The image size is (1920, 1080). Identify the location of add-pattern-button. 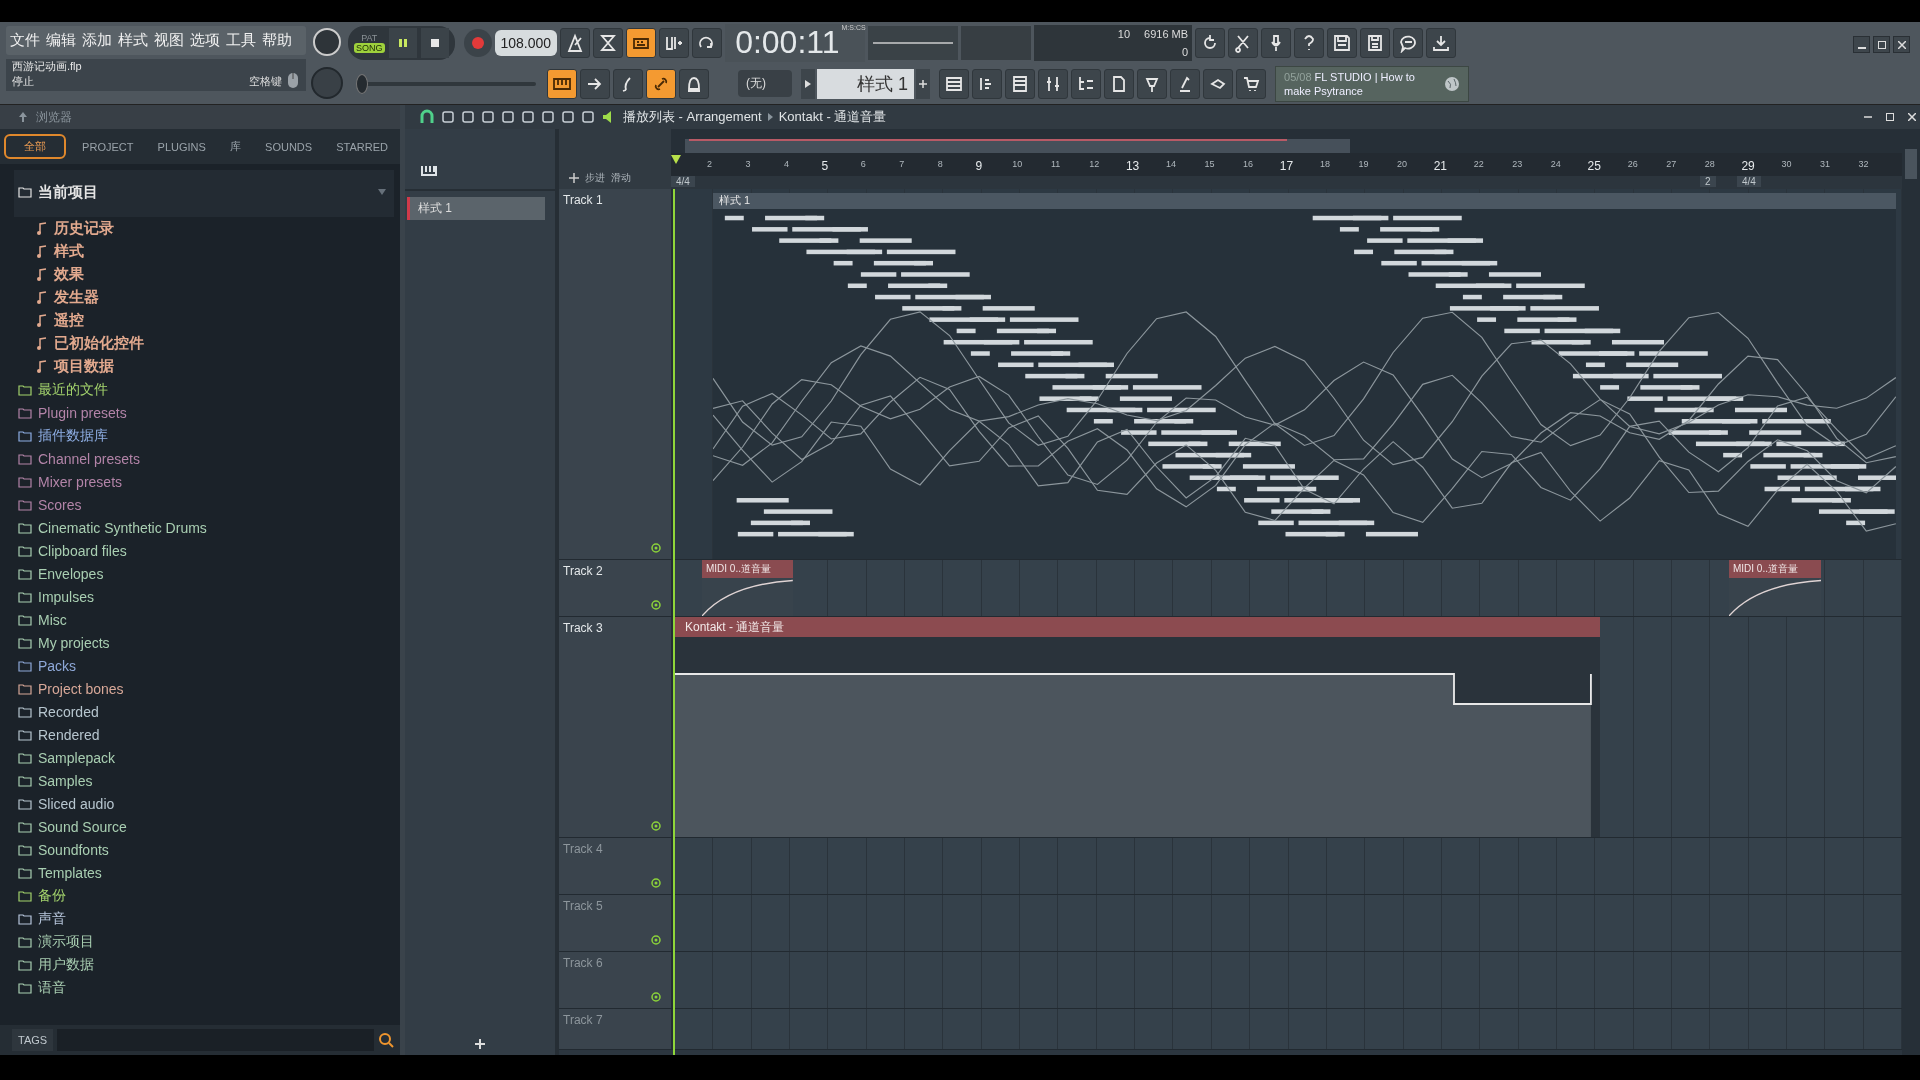
(923, 83).